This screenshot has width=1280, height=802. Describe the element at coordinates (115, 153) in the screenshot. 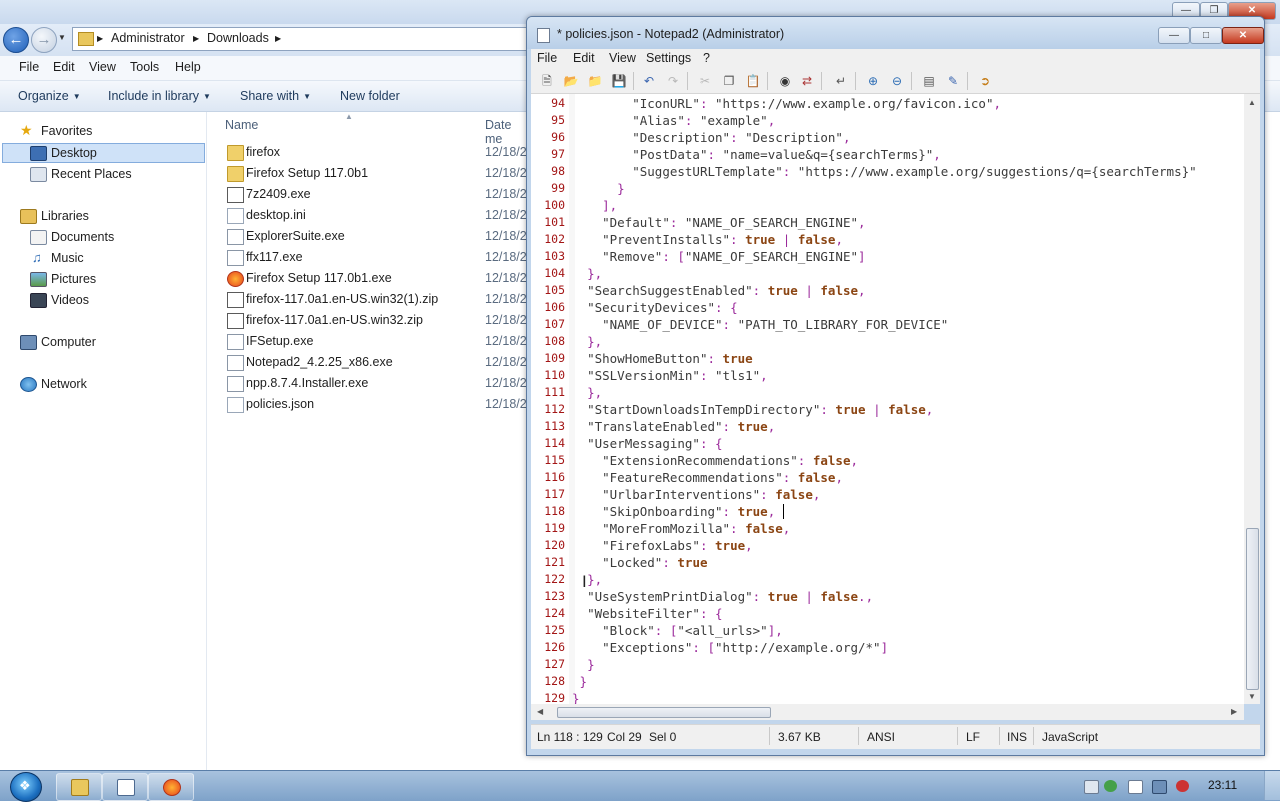

I see `nav-desktop: Desktop` at that location.